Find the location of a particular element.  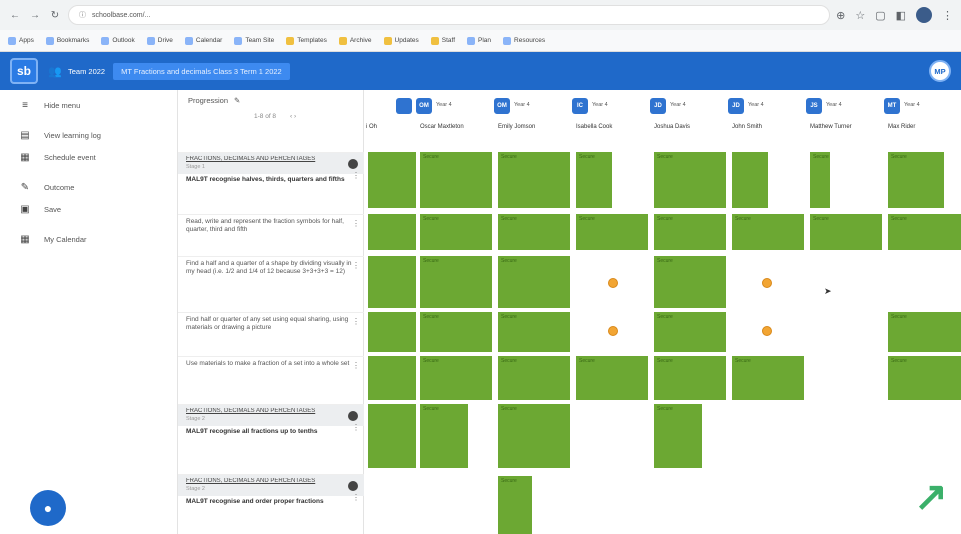

extensions-icon: ◧ is located at coordinates (901, 15).